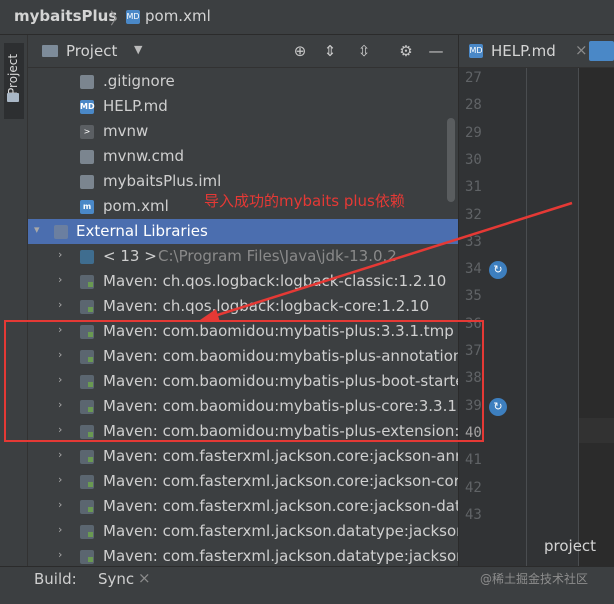 The height and width of the screenshot is (604, 614). I want to click on annotation-arrow-head, so click(210, 315).